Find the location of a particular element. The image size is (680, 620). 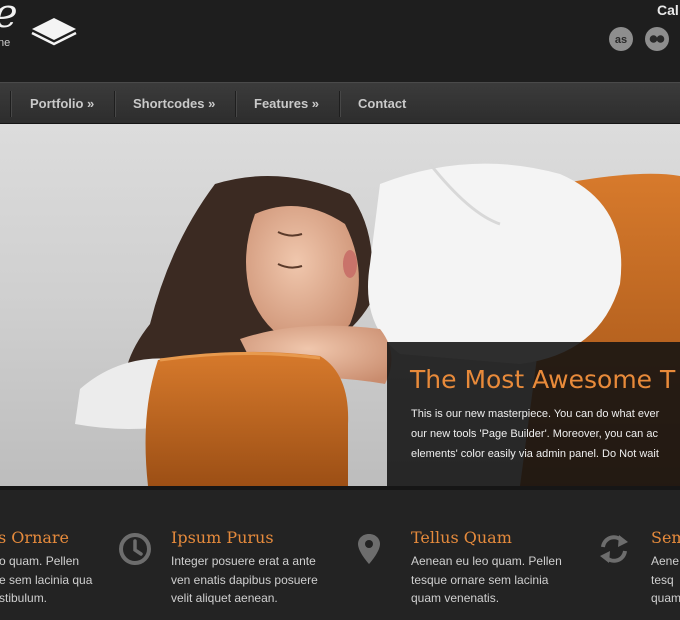

nav-item-contact: Contact is located at coordinates (382, 104).